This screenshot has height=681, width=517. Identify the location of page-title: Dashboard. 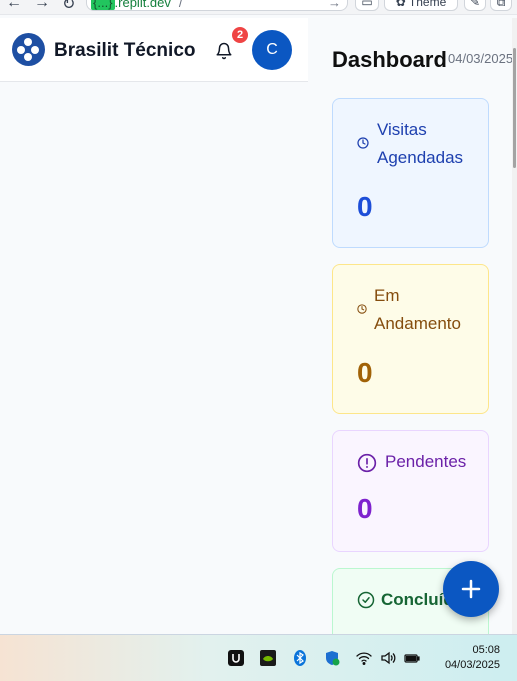
(389, 59).